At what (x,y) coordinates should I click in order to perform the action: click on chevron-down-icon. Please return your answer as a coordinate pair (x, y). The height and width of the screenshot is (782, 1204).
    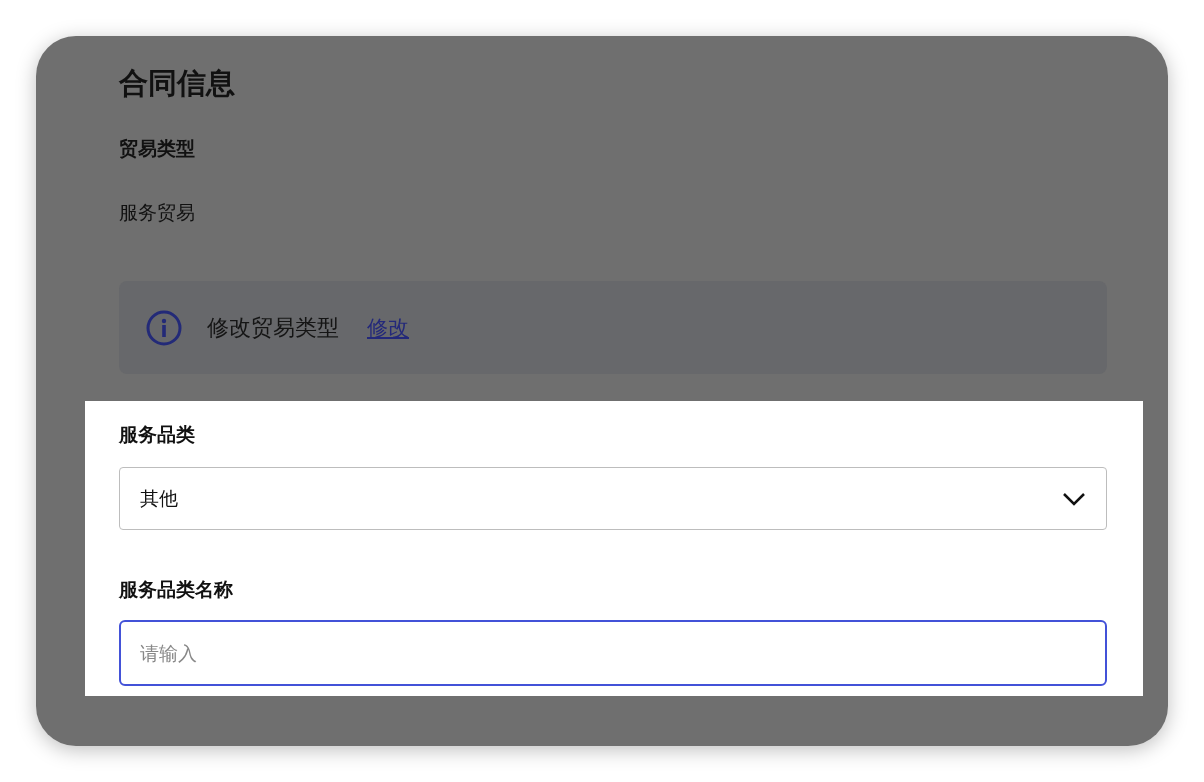
    Looking at the image, I should click on (1074, 498).